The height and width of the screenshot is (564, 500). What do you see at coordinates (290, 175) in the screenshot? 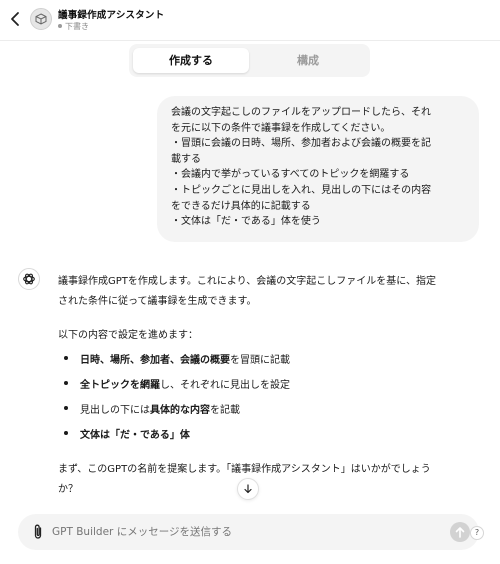
I see `user-message-line: ・会議内で挙がっているすべてのトピックを網羅する` at bounding box center [290, 175].